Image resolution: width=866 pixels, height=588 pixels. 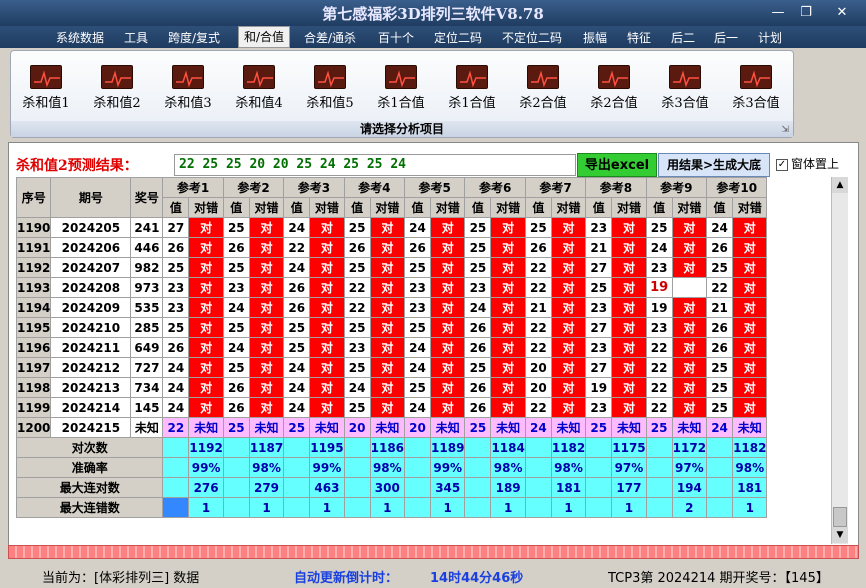 I want to click on menu-item: 计划, so click(x=770, y=37).